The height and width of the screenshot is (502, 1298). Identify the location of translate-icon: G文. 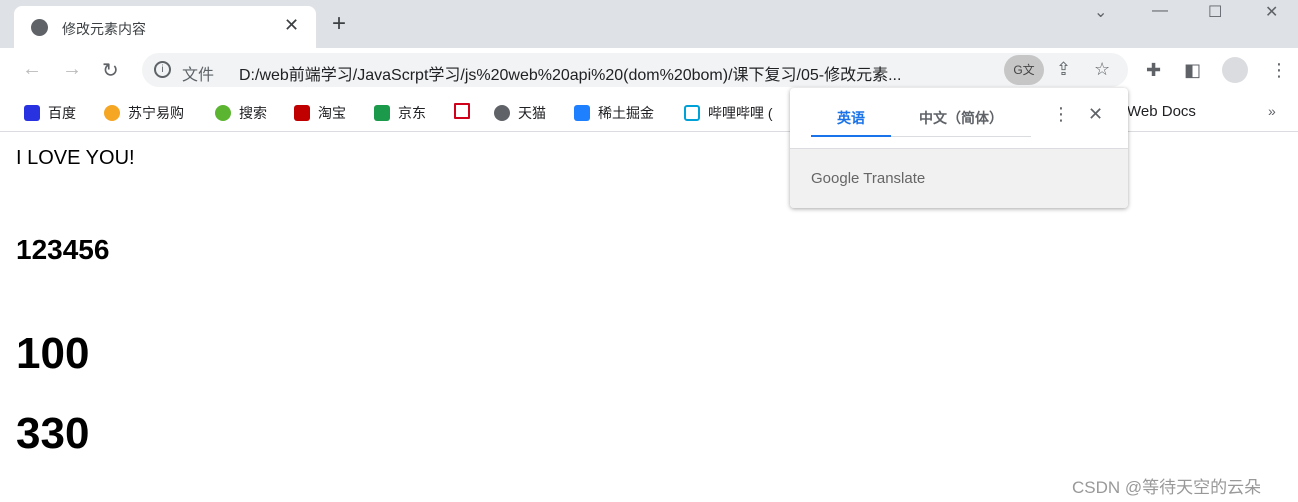
(1024, 70).